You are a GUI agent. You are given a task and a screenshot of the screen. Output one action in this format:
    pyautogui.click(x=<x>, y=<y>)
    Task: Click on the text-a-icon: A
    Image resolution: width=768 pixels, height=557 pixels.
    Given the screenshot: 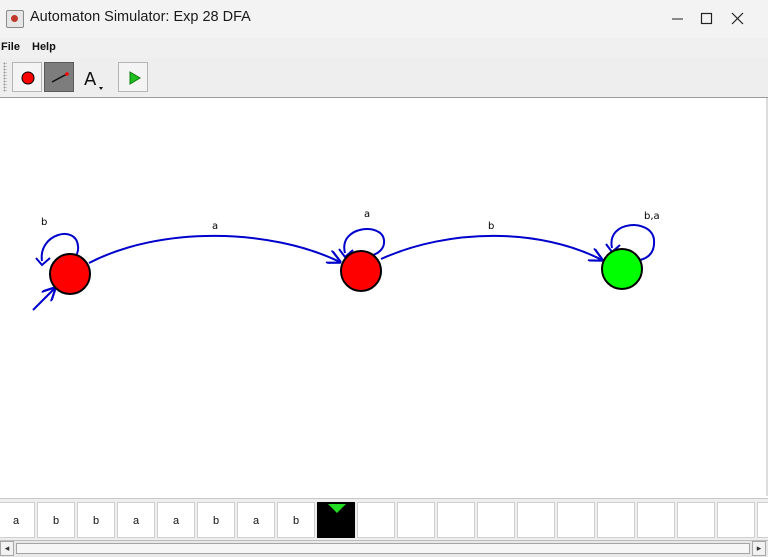 What is the action you would take?
    pyautogui.click(x=93, y=79)
    